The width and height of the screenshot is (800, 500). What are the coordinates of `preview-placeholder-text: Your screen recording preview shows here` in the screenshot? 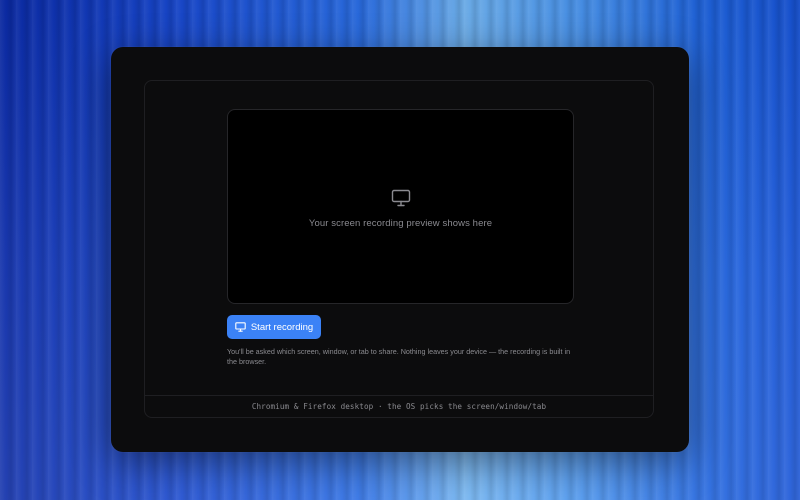 It's located at (400, 223).